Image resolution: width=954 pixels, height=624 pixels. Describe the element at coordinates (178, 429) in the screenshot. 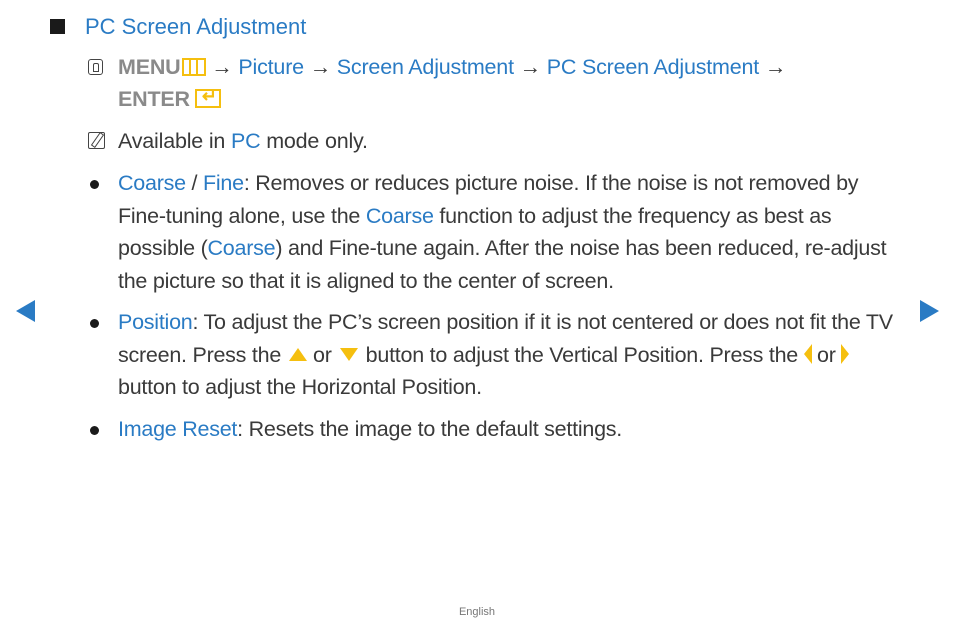

I see `term-image-reset: Image Reset` at that location.